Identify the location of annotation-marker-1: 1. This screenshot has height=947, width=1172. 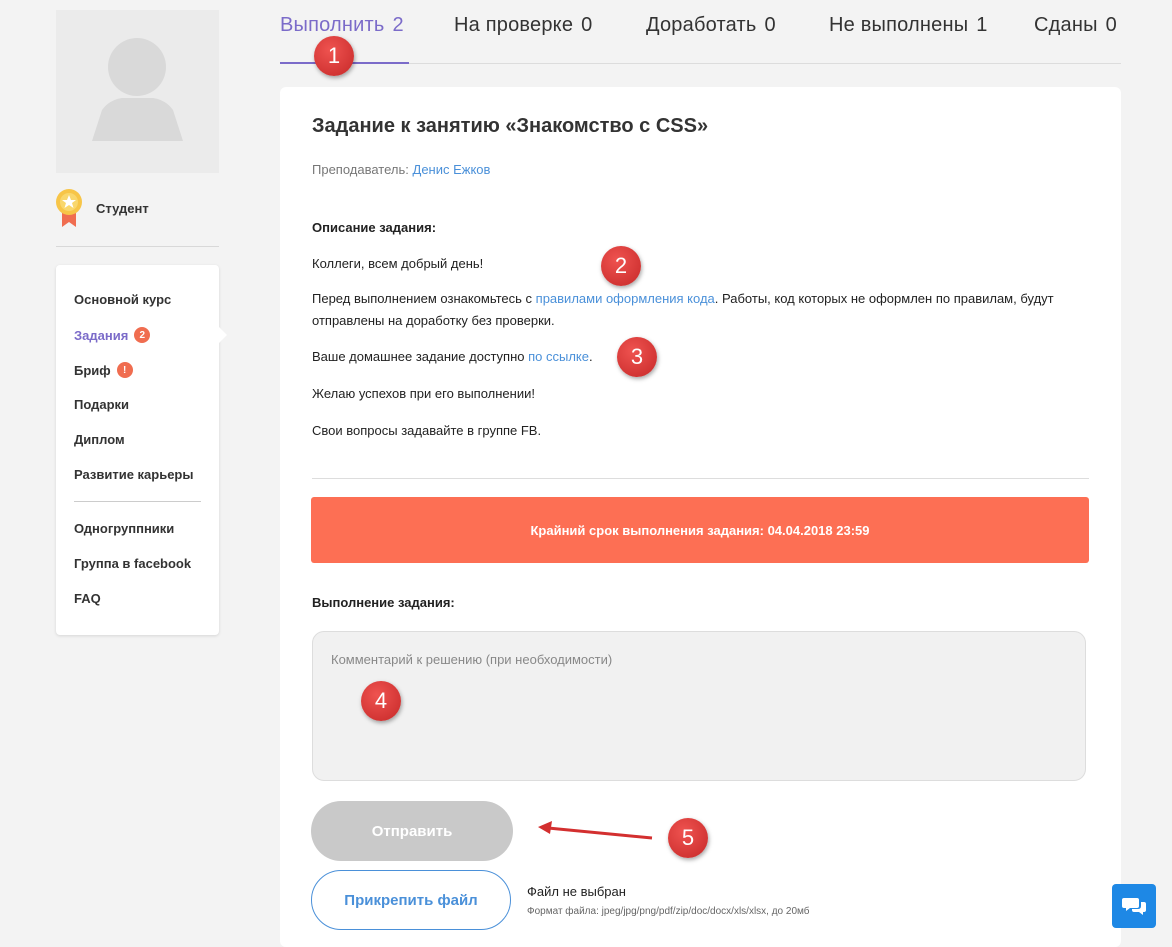
(334, 56).